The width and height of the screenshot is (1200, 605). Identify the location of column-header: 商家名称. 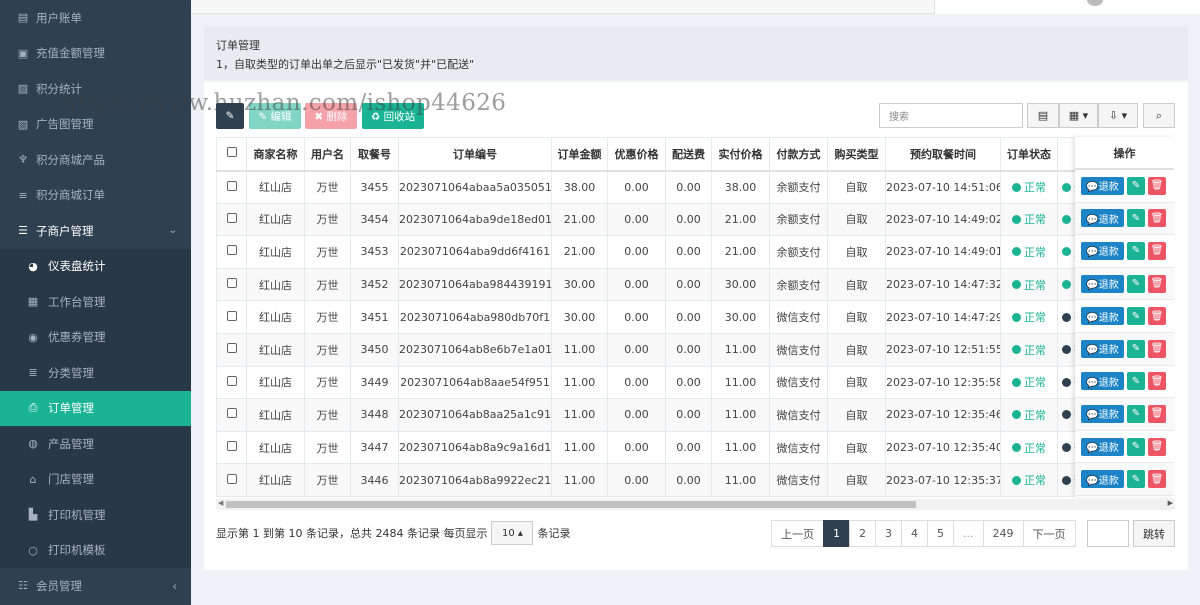
(275, 154).